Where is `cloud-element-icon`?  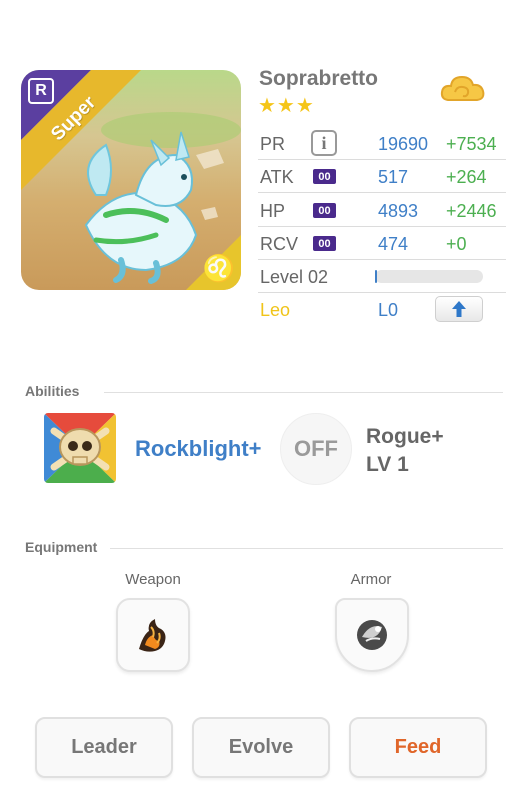
cloud-element-icon is located at coordinates (462, 88).